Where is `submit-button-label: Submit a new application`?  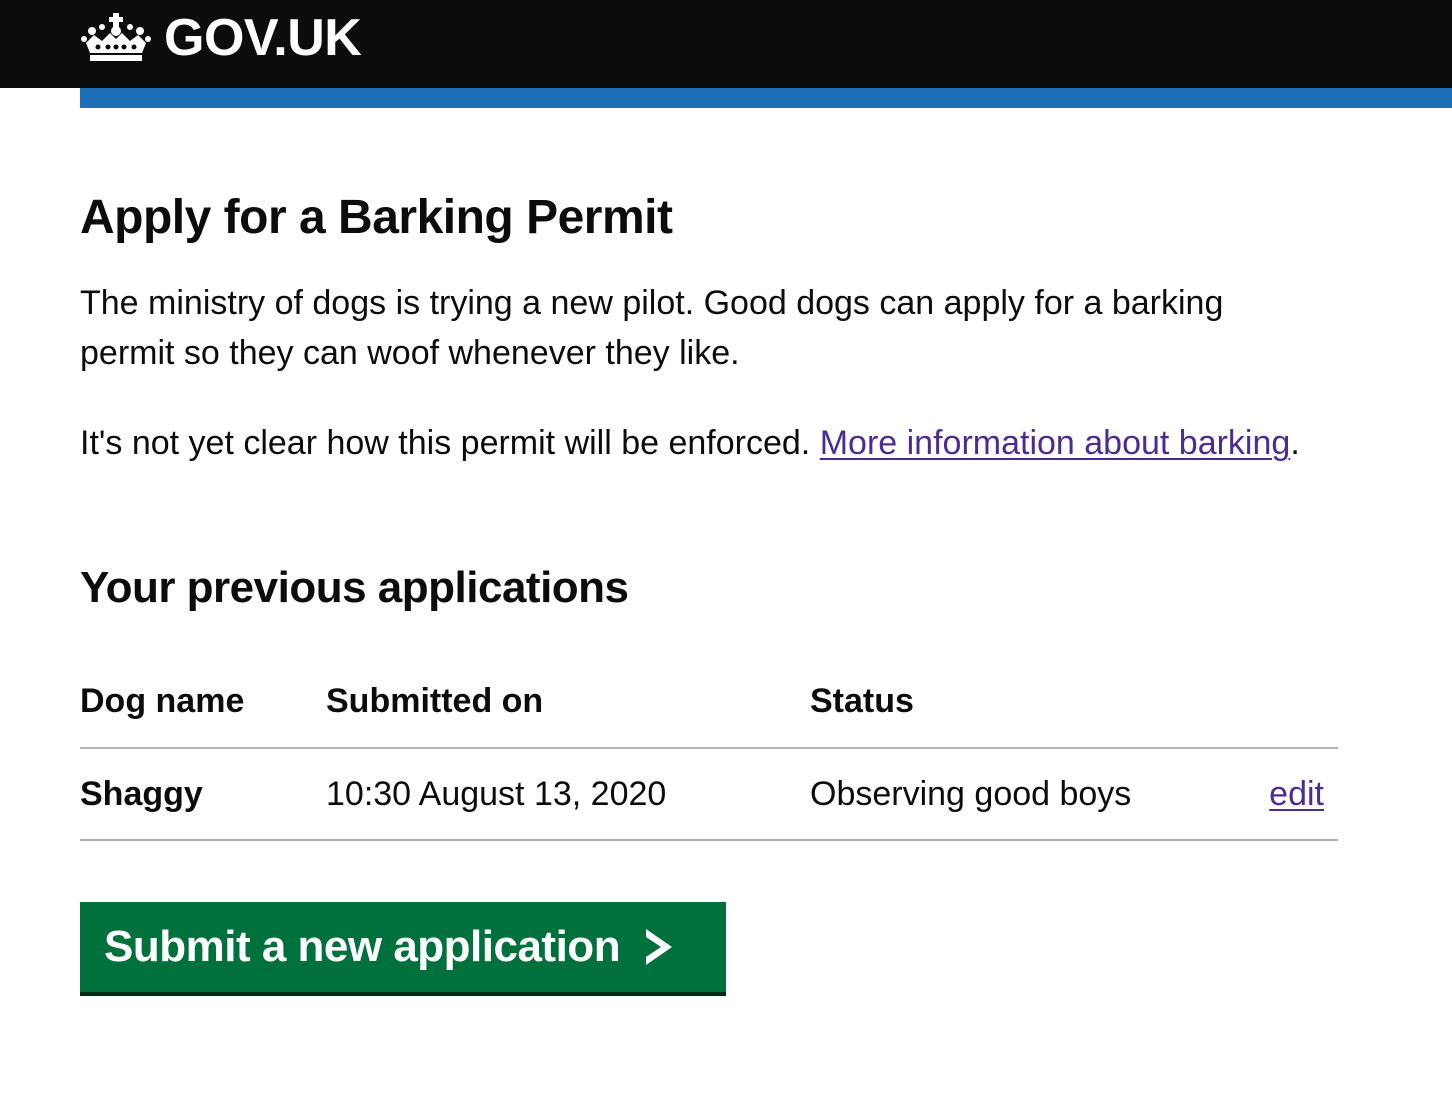
submit-button-label: Submit a new application is located at coordinates (362, 946).